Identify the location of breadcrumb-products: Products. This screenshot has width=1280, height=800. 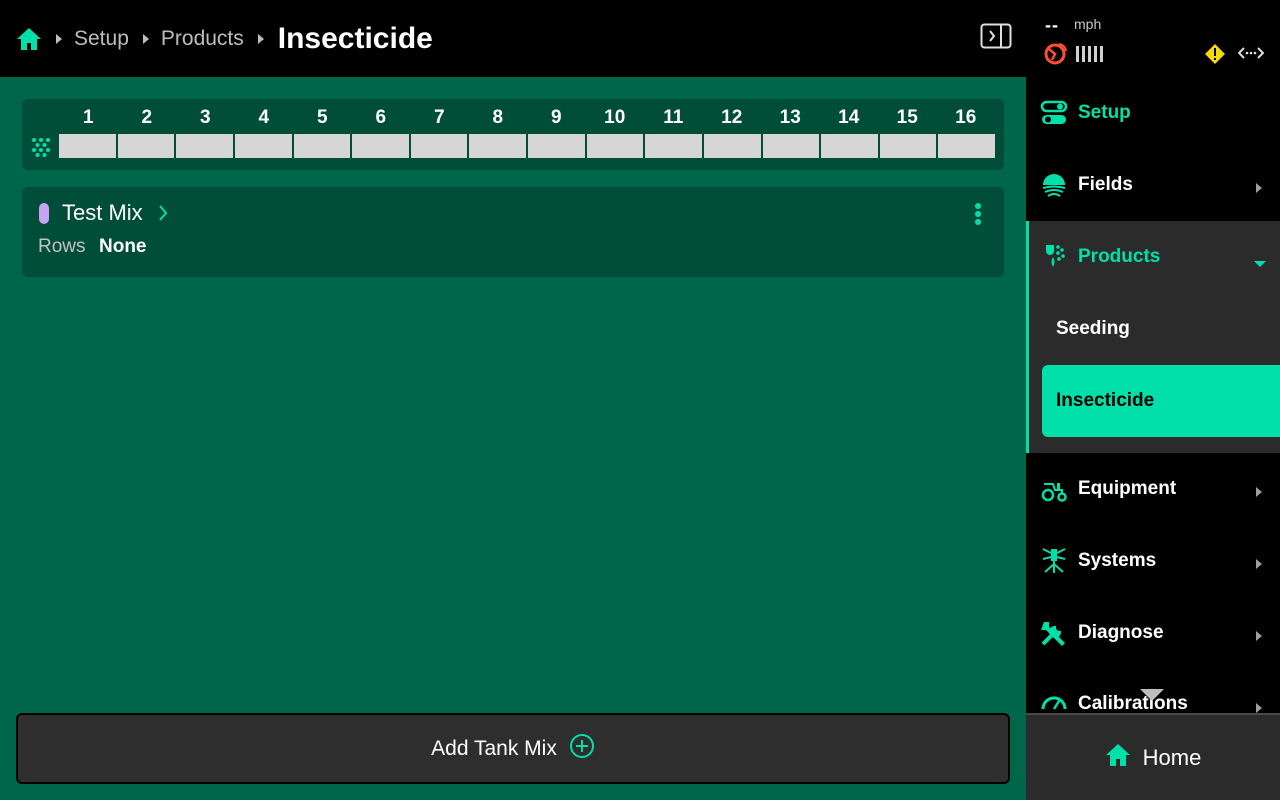
(202, 39).